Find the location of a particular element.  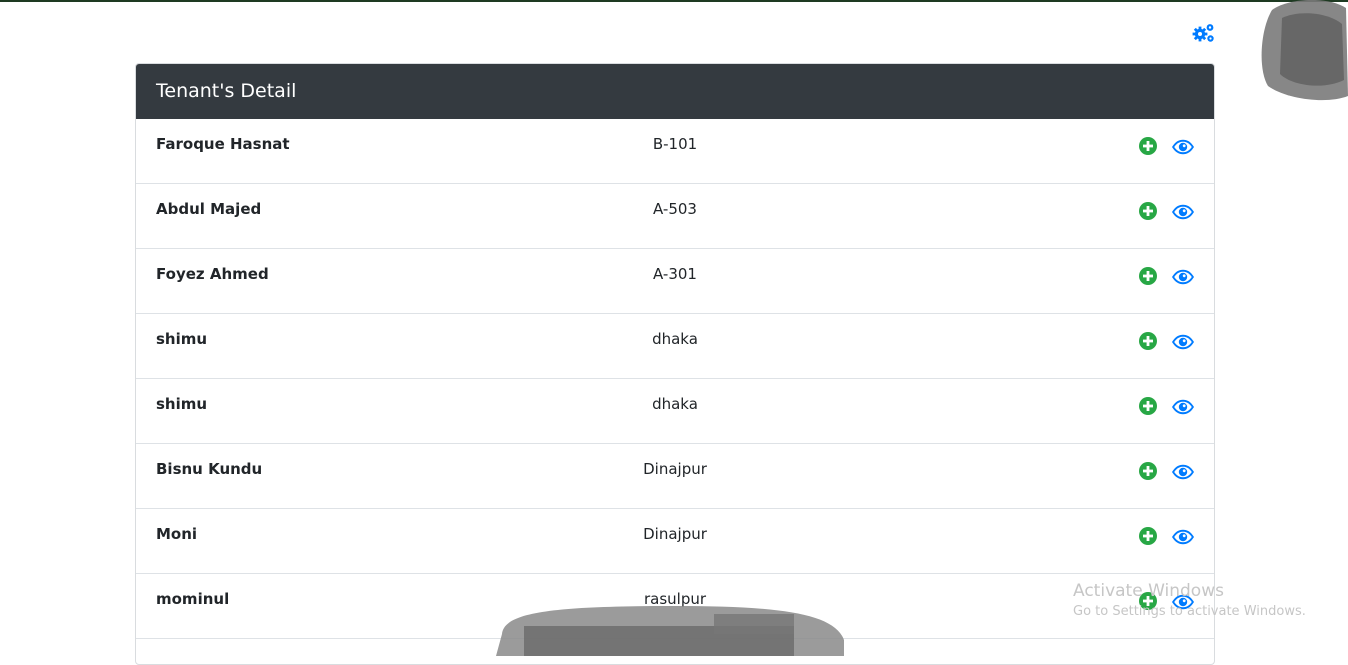

tenant-name: Abdul Majed is located at coordinates (209, 209).